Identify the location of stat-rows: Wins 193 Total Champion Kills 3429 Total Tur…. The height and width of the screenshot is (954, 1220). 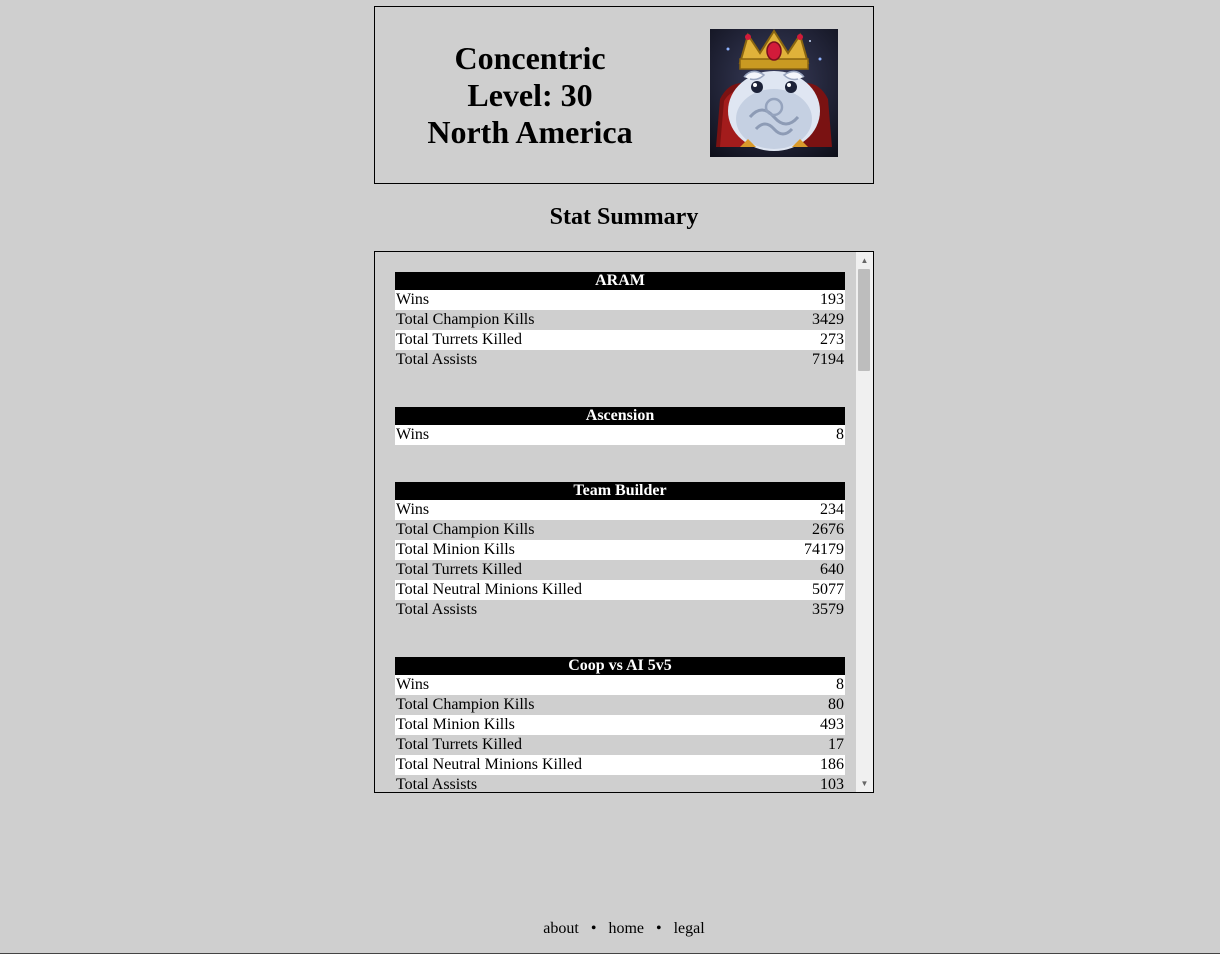
(620, 330).